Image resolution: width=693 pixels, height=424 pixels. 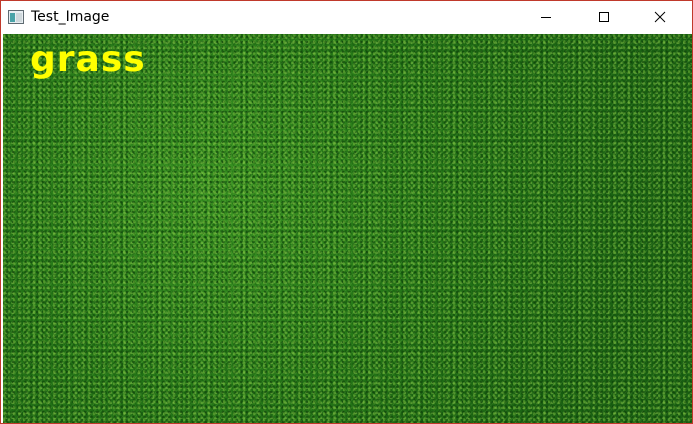 What do you see at coordinates (88, 59) in the screenshot?
I see `image-label: grass` at bounding box center [88, 59].